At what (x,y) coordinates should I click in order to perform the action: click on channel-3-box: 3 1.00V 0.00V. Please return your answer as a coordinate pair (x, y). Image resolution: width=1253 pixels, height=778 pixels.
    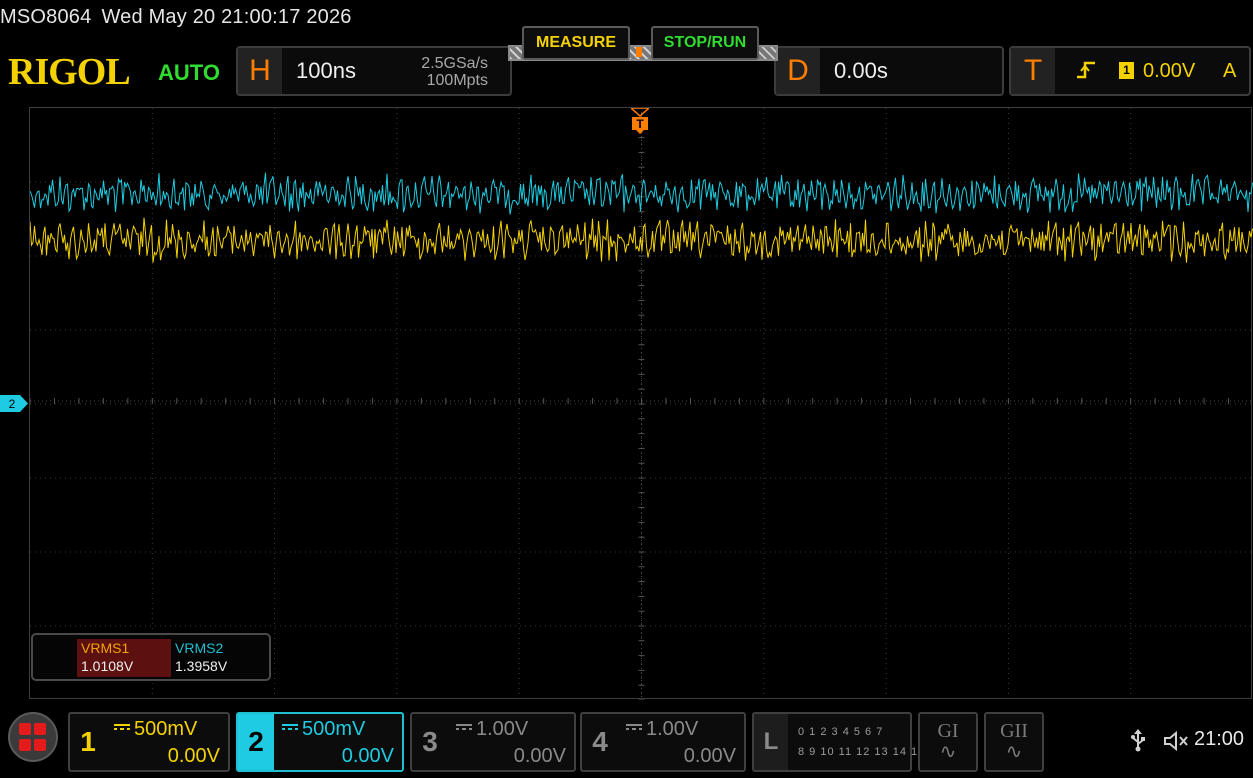
    Looking at the image, I should click on (493, 742).